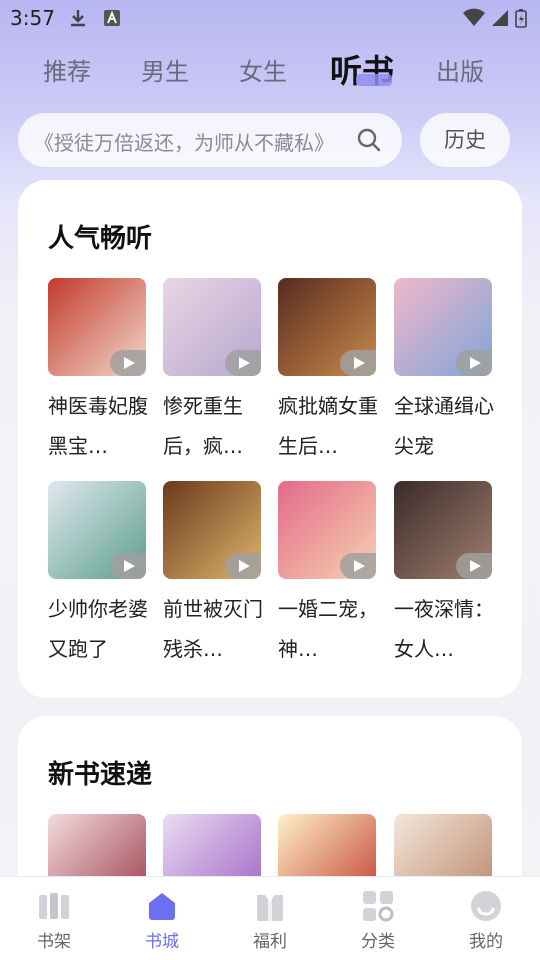  Describe the element at coordinates (263, 69) in the screenshot. I see `tab-female: 女生` at that location.